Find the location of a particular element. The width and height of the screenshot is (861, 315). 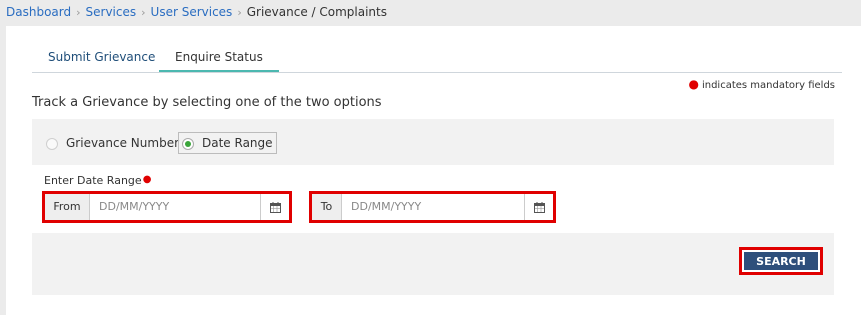

breadcrumb-services: Services is located at coordinates (111, 12).